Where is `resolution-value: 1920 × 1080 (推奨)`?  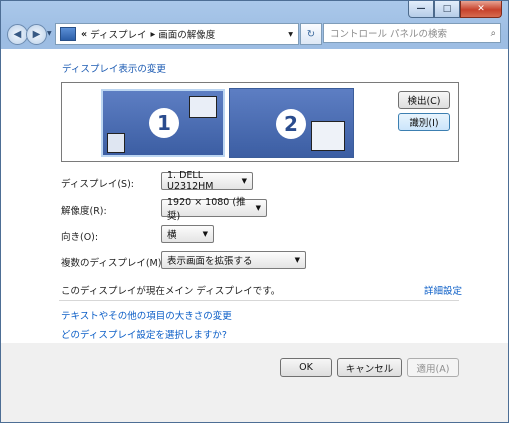
resolution-value: 1920 × 1080 (推奨) is located at coordinates (206, 209).